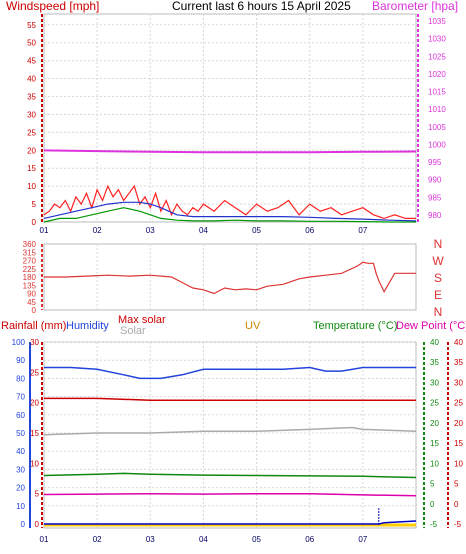 The image size is (466, 554). What do you see at coordinates (31, 132) in the screenshot?
I see `windspeed-tick-label: 25` at bounding box center [31, 132].